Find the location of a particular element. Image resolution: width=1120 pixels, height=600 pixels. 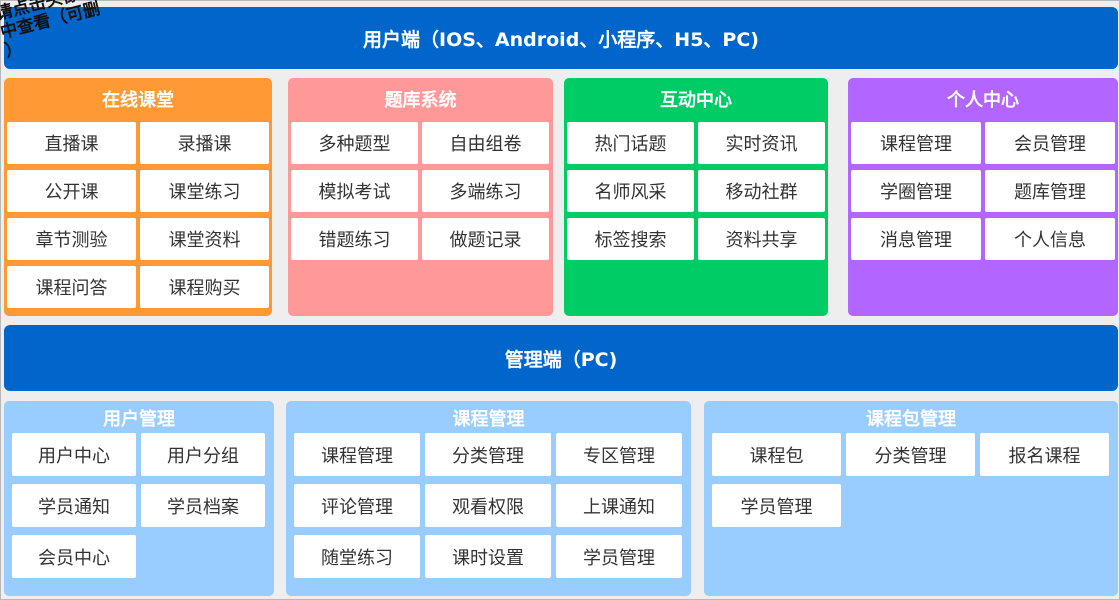

online-classroom-panel: 在线课堂直播课 录播课 公开课 课堂练习 章节测验 课堂资料 课程问答 课程购买 is located at coordinates (138, 197).